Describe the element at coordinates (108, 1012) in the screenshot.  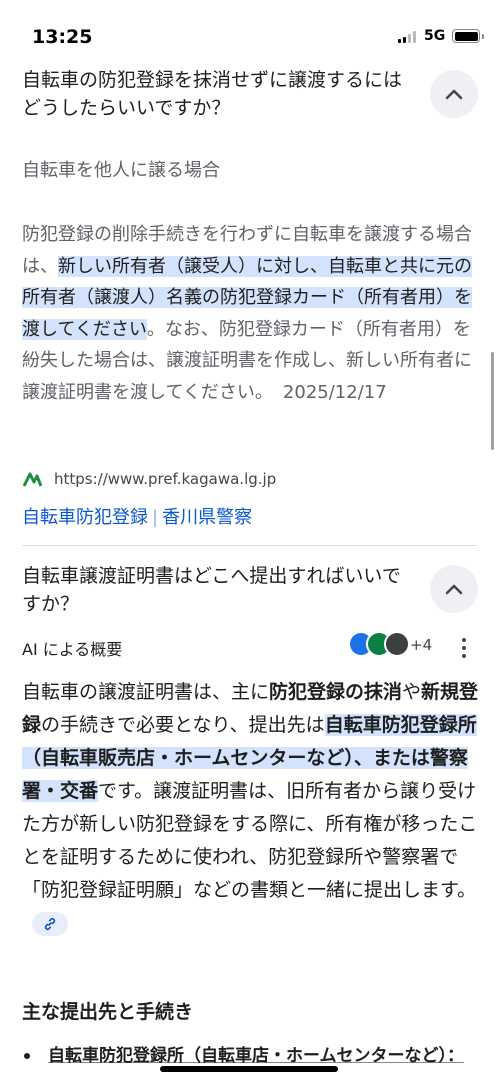
I see `section-heading: 主な提出先と手続き` at that location.